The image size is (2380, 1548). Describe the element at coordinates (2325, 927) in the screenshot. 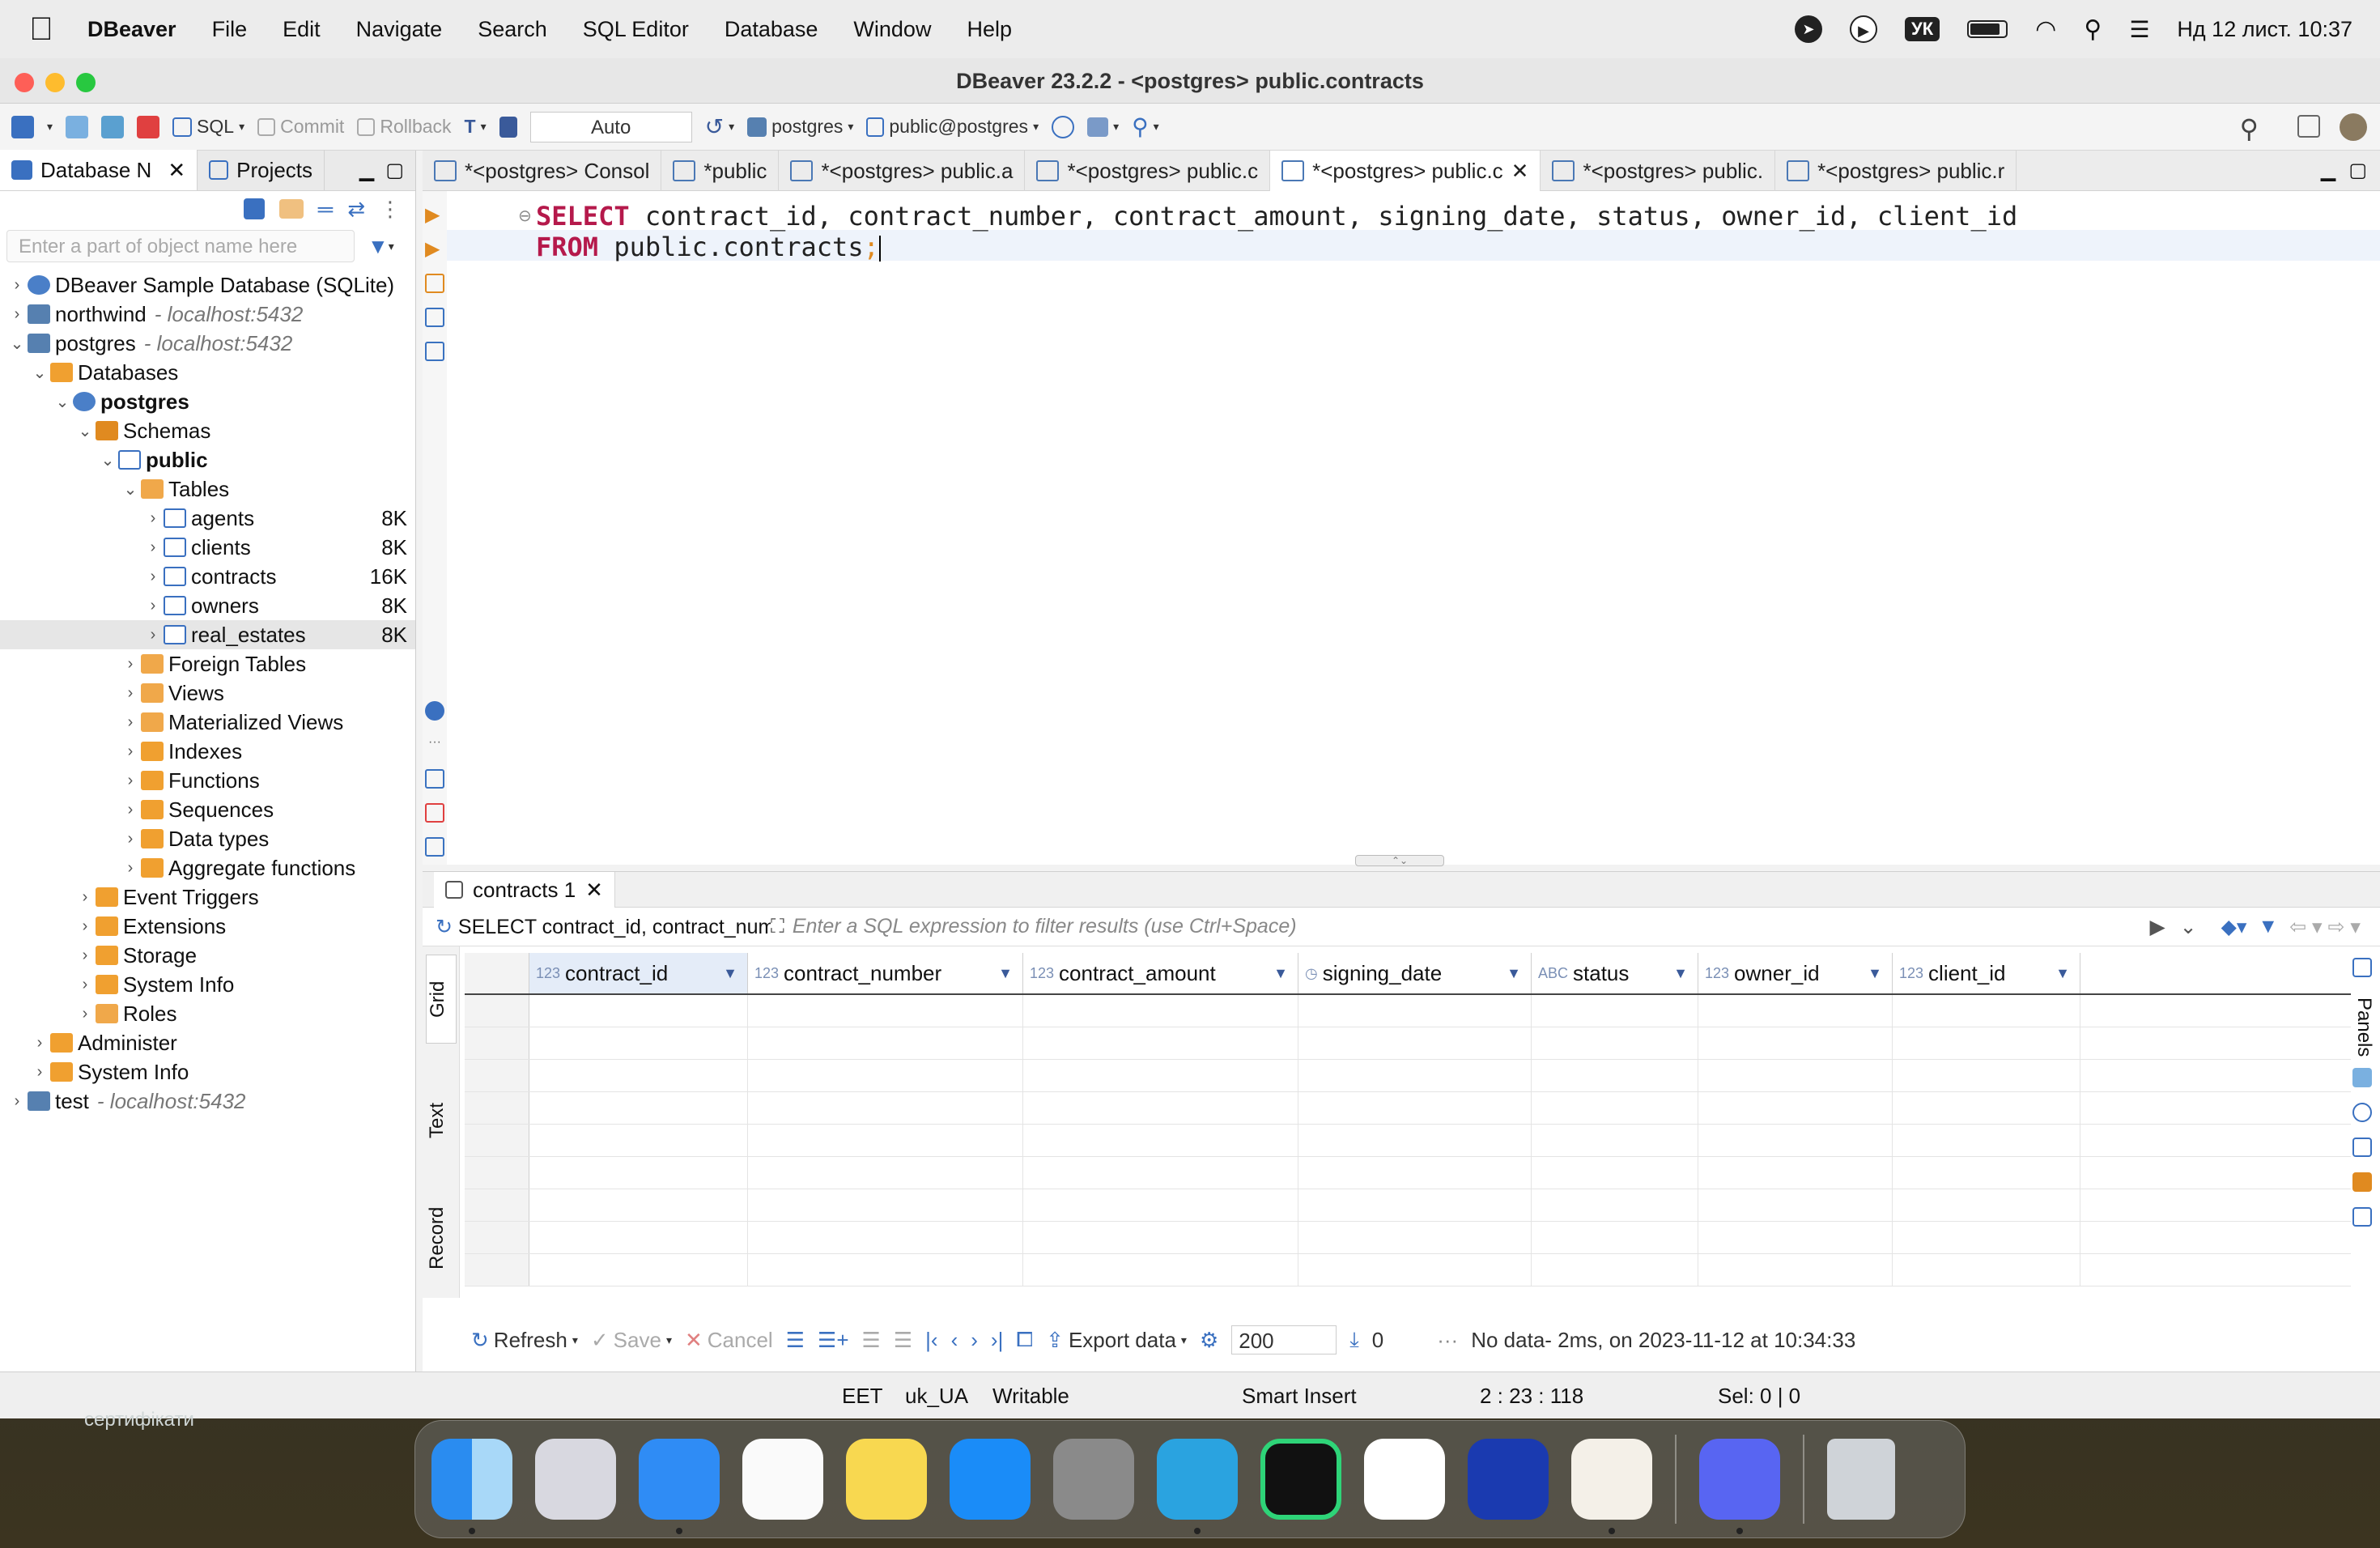

I see `navigate-back-icon: ⇦ ▾ ⇨ ▾` at that location.